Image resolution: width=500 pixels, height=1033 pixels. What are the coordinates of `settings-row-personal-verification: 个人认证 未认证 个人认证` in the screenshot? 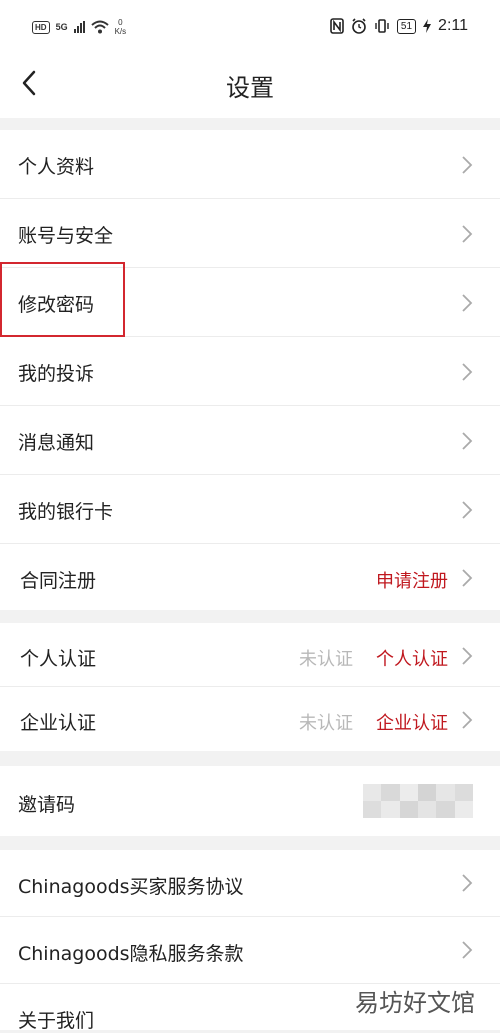 It's located at (250, 655).